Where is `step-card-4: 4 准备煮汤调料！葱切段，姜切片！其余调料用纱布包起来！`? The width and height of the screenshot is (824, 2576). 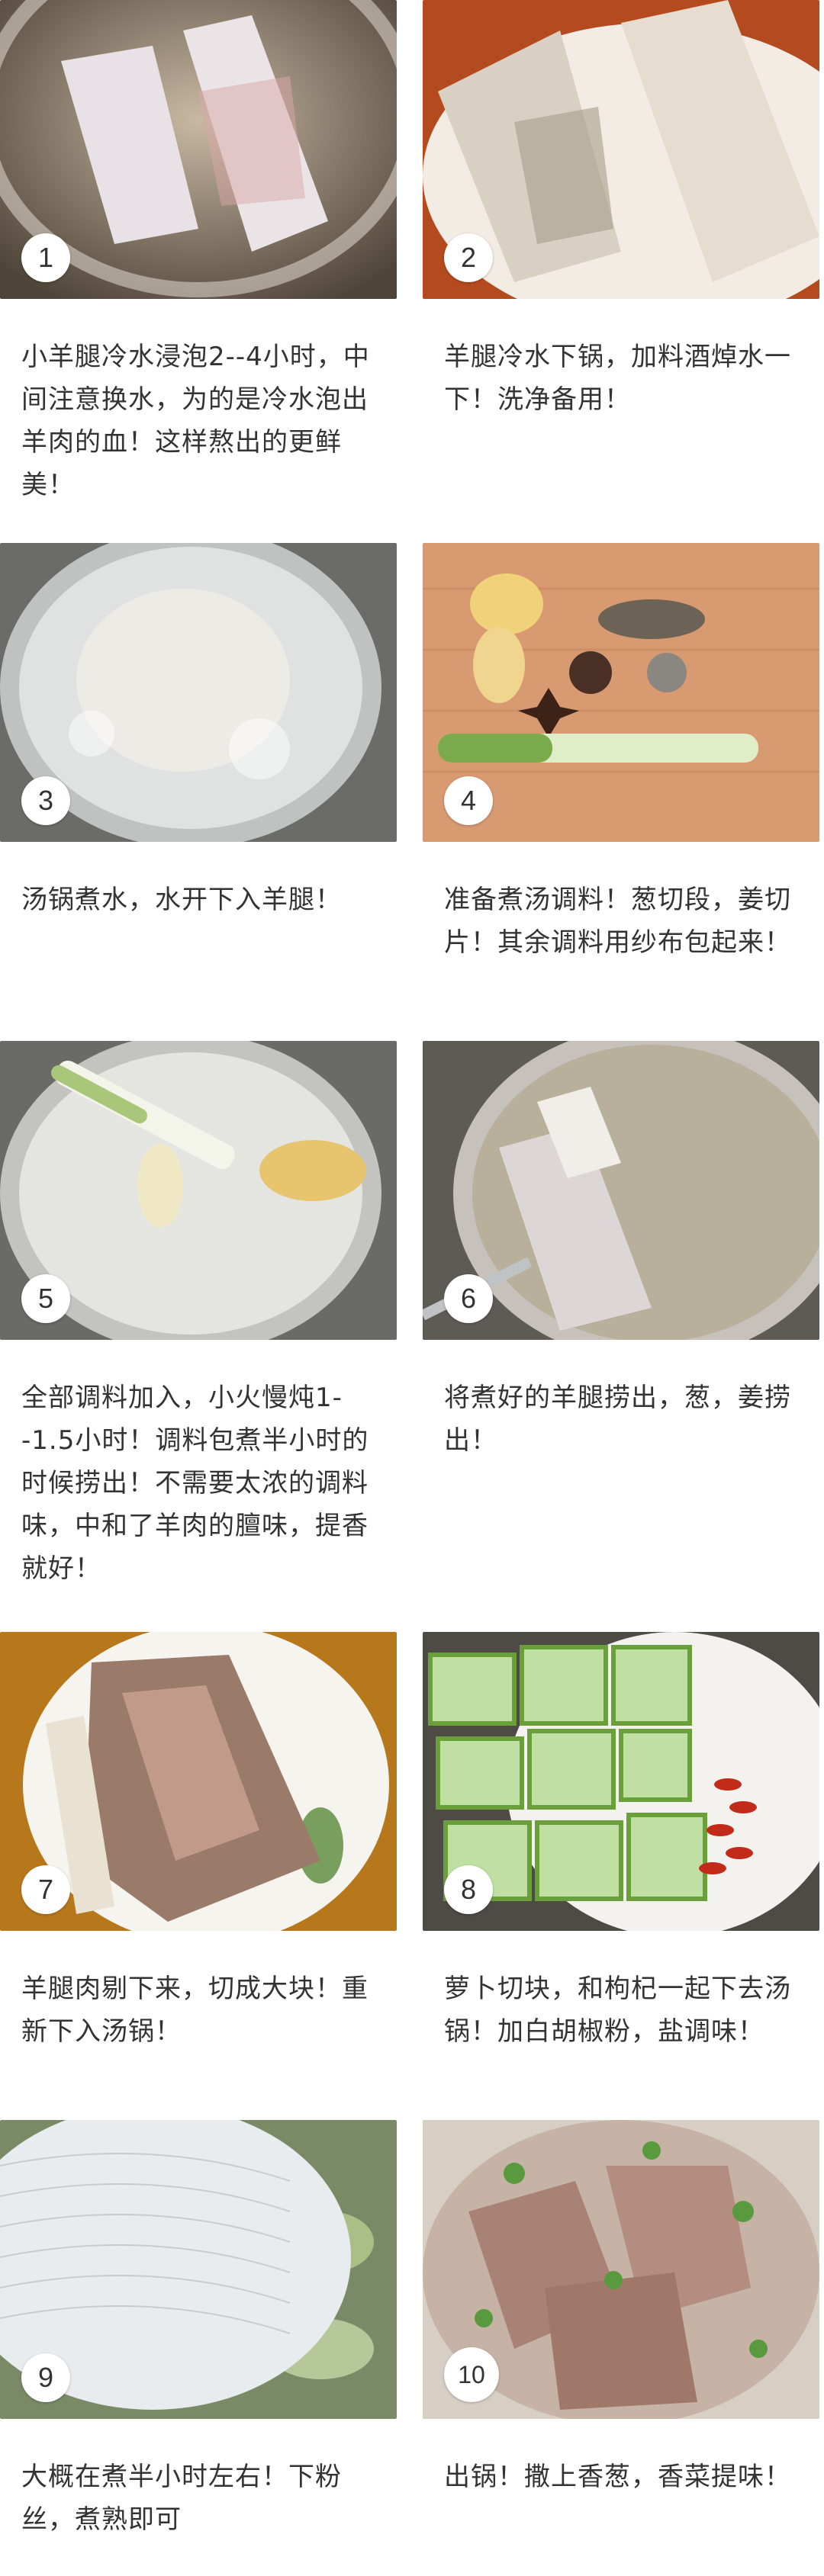
step-card-4: 4 准备煮汤调料！葱切段，姜切片！其余调料用纱布包起来！ is located at coordinates (621, 750).